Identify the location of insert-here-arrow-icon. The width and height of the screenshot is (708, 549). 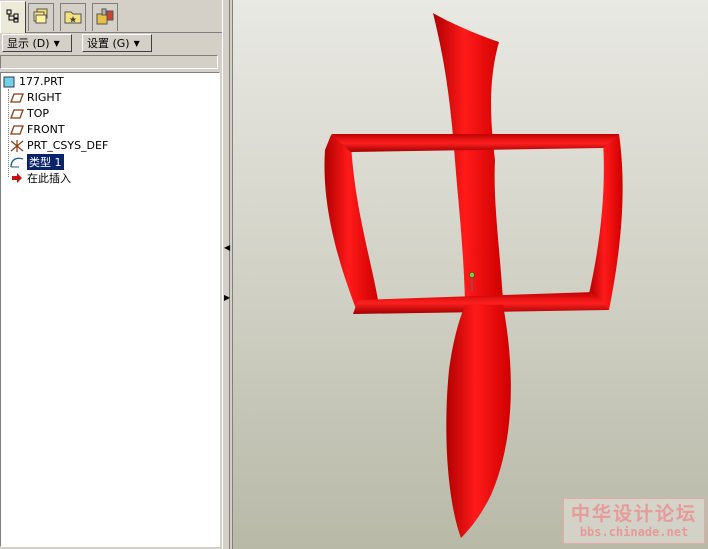
(17, 178).